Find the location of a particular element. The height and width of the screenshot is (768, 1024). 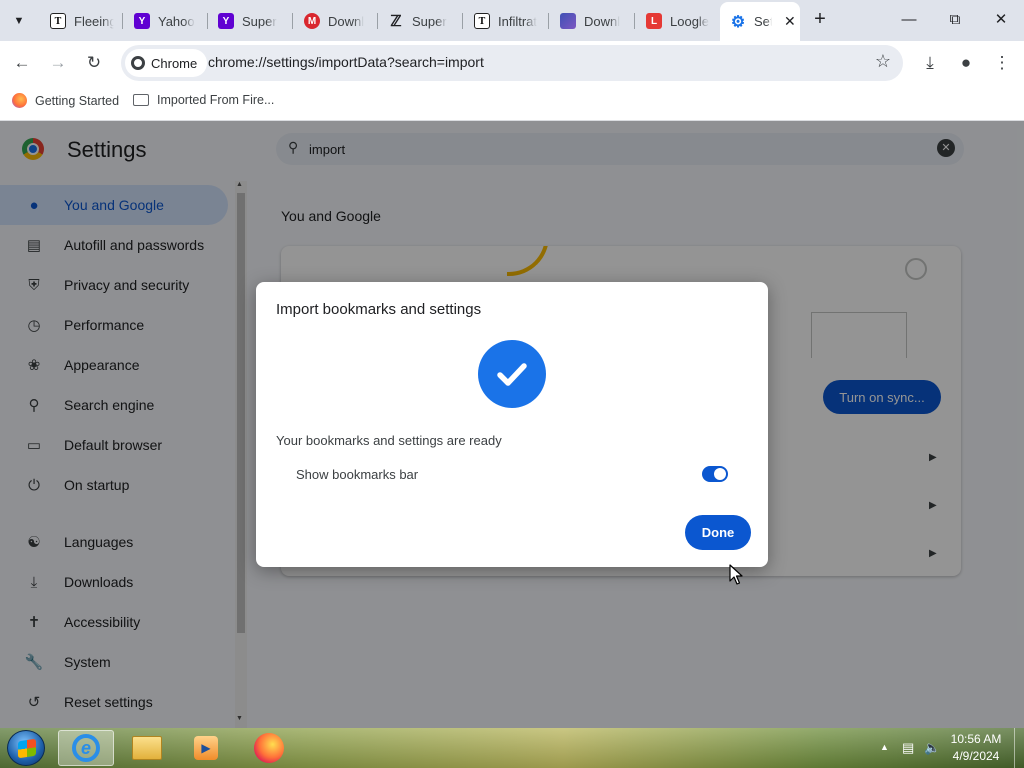

dialog-message: Your bookmarks and settings are ready is located at coordinates (389, 440).